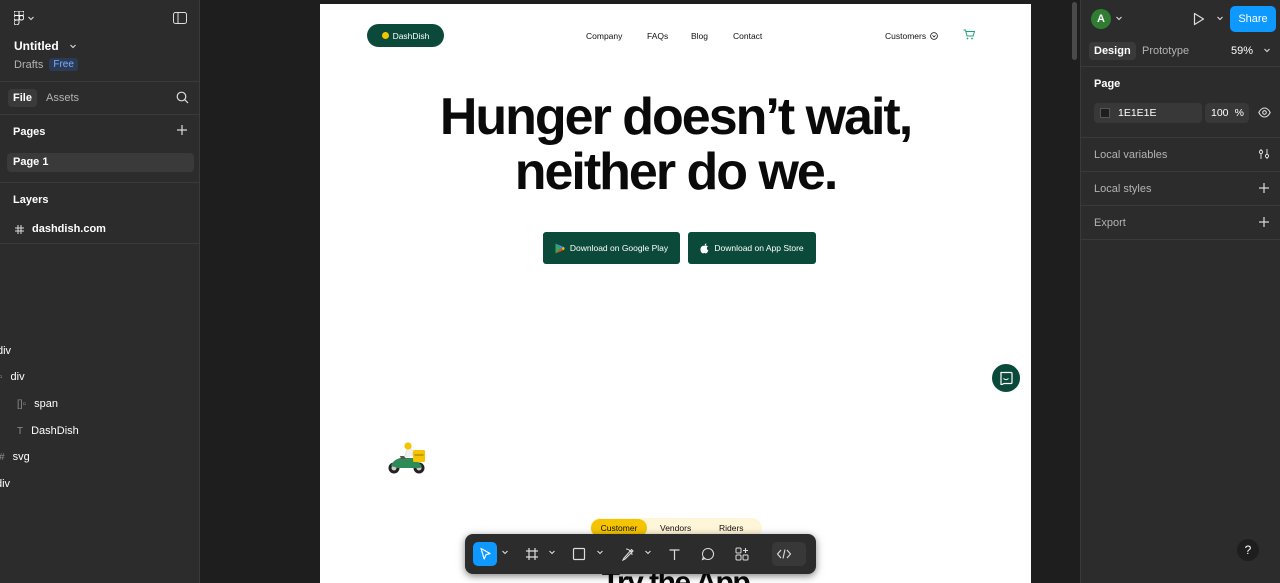 Image resolution: width=1280 pixels, height=583 pixels. What do you see at coordinates (22, 98) in the screenshot?
I see `tab-file: File` at bounding box center [22, 98].